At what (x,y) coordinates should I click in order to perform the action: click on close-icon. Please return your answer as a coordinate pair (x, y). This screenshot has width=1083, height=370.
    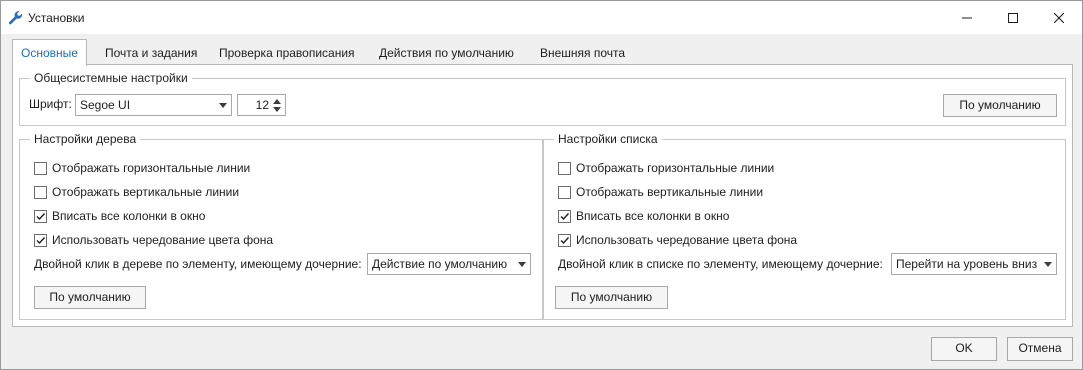
    Looking at the image, I should click on (1059, 17).